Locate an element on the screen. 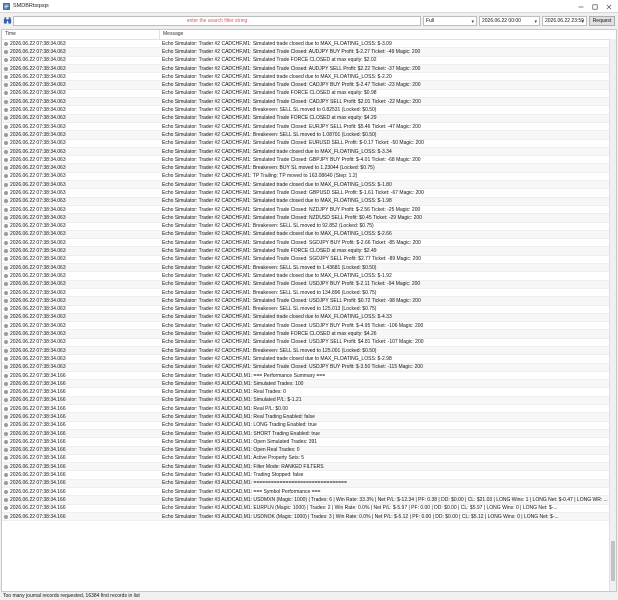 The width and height of the screenshot is (618, 600). date-from-picker: 2026.06.22 00:00 ▾ is located at coordinates (509, 21).